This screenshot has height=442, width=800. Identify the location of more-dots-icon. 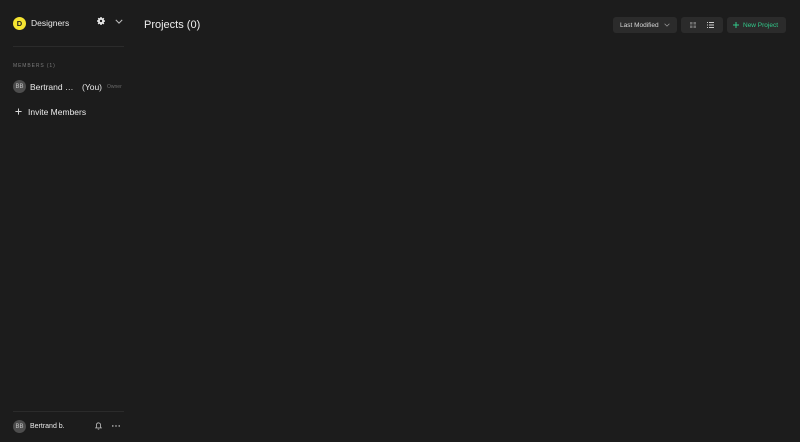
(116, 426).